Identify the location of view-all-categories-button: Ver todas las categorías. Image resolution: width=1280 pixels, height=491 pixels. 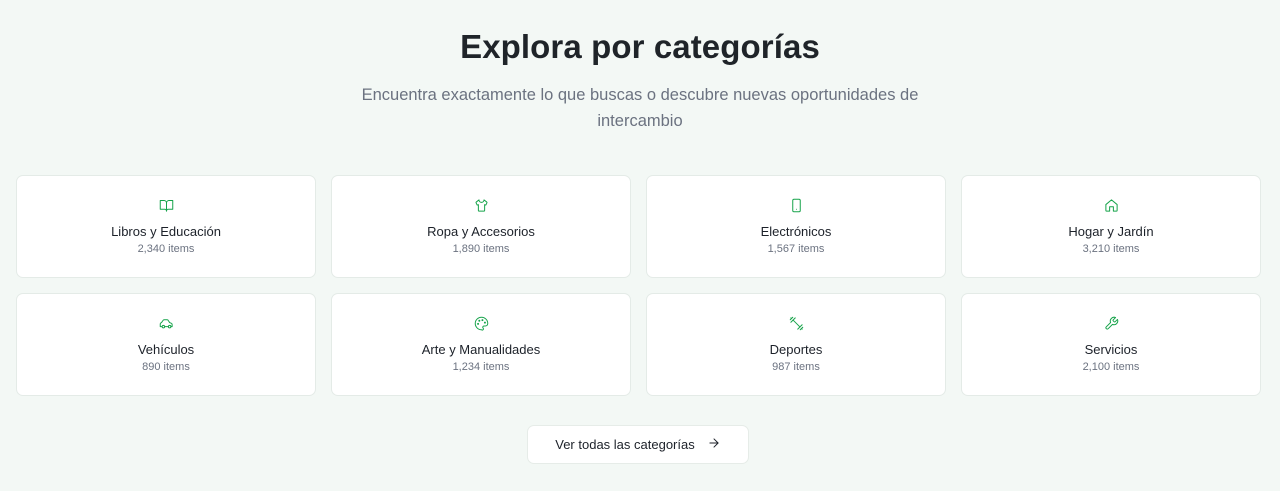
(638, 444).